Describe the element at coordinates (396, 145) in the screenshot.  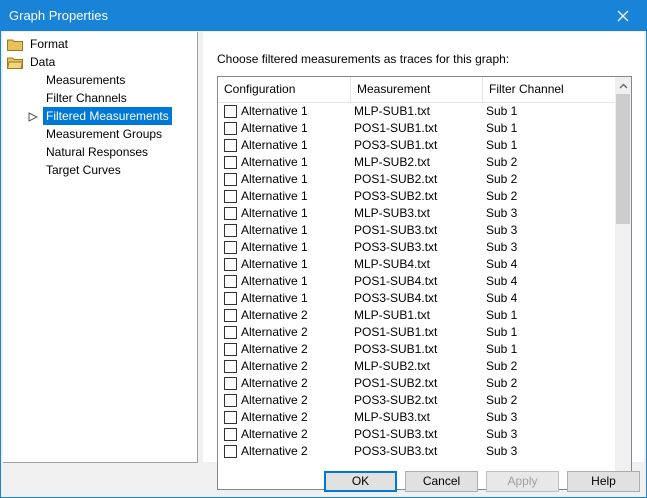
I see `cell-measurement: POS3-SUB1.txt` at that location.